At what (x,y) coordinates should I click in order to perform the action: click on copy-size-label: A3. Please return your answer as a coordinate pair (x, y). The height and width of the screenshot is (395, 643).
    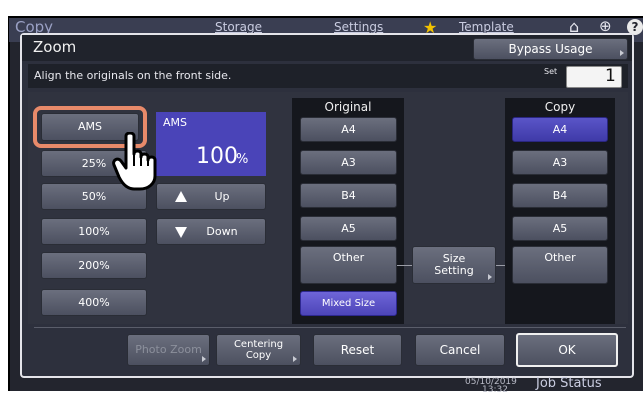
    Looking at the image, I should click on (560, 162).